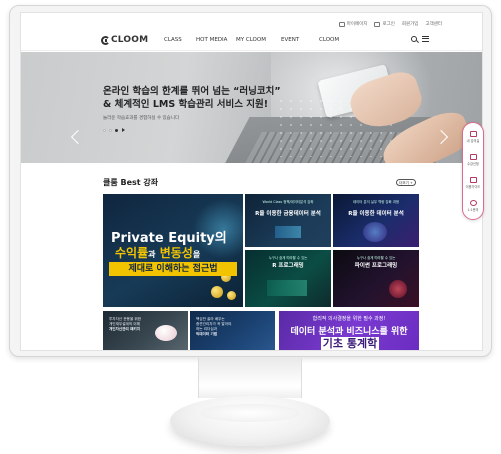 This screenshot has width=501, height=454. What do you see at coordinates (258, 40) in the screenshot?
I see `nav-my-cloom: MY CLOOM` at bounding box center [258, 40].